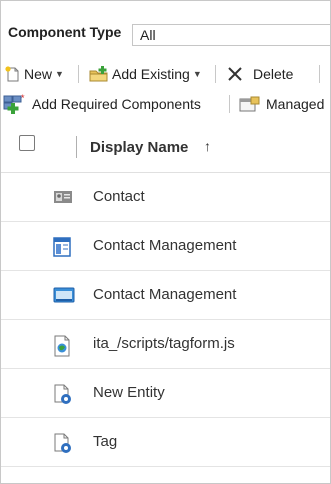  Describe the element at coordinates (295, 104) in the screenshot. I see `managed-label: Managed` at that location.